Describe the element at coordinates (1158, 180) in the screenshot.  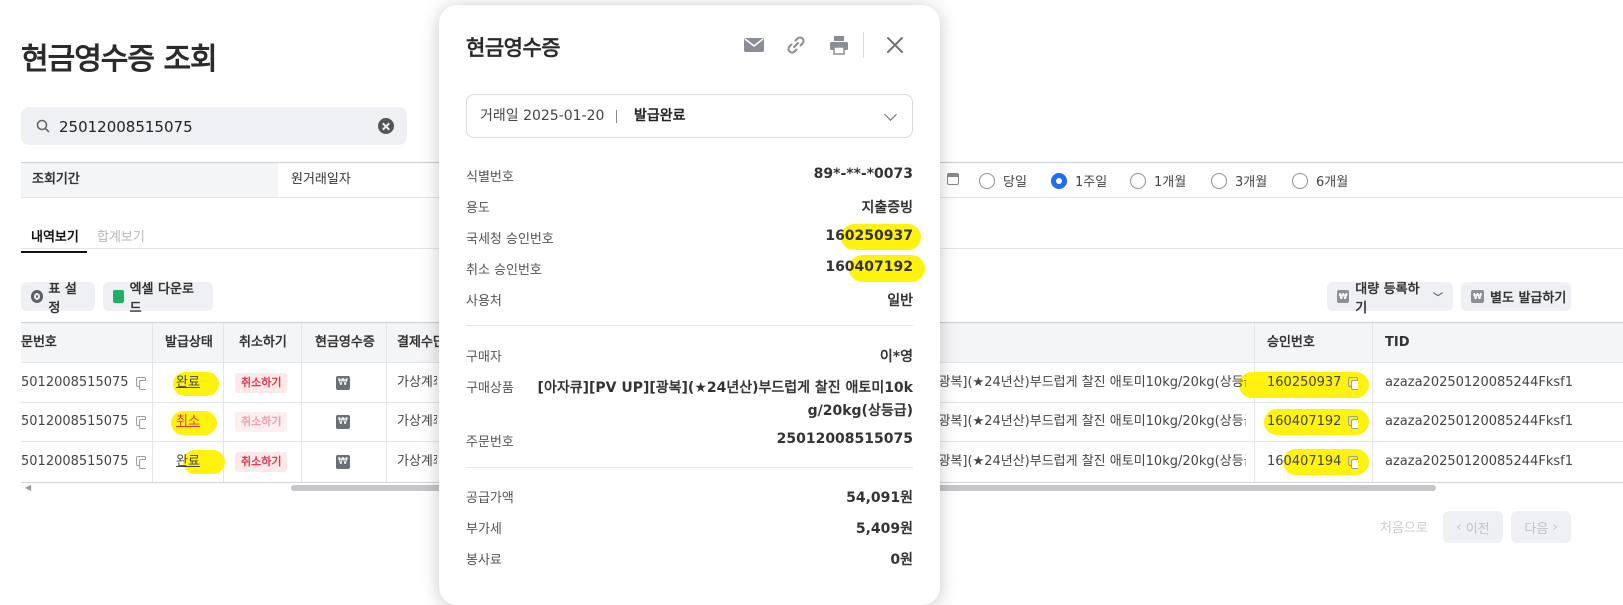
I see `radio-1month: 1개월` at that location.